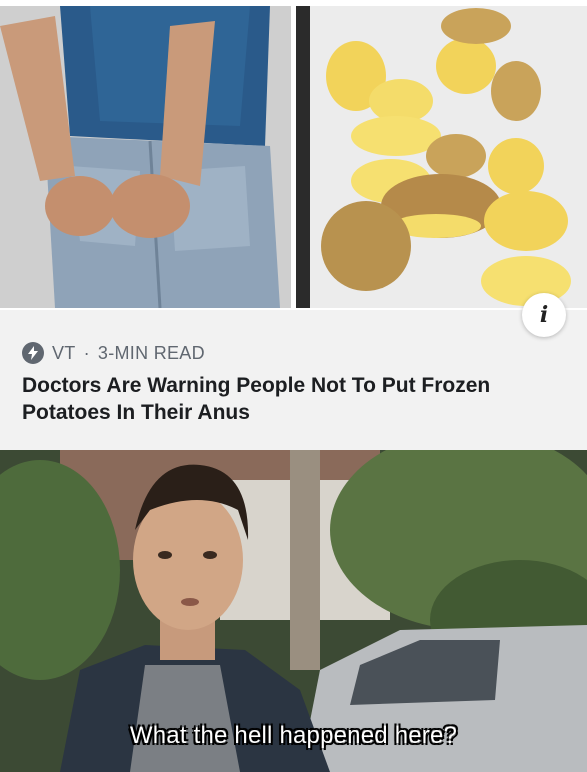 The width and height of the screenshot is (587, 772). I want to click on article-source: VT, so click(64, 352).